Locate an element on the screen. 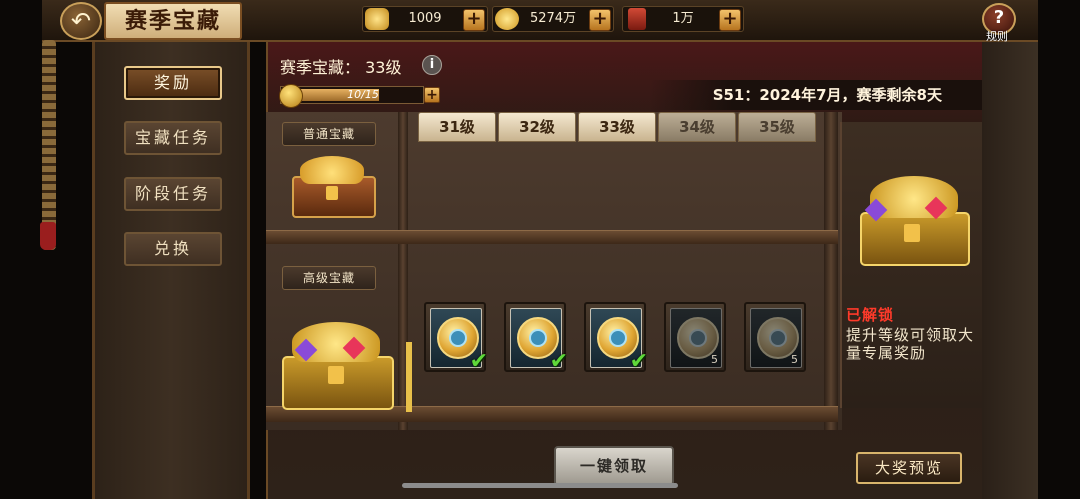 This screenshot has width=1080, height=499. page-title: 赛季宝藏 is located at coordinates (173, 21).